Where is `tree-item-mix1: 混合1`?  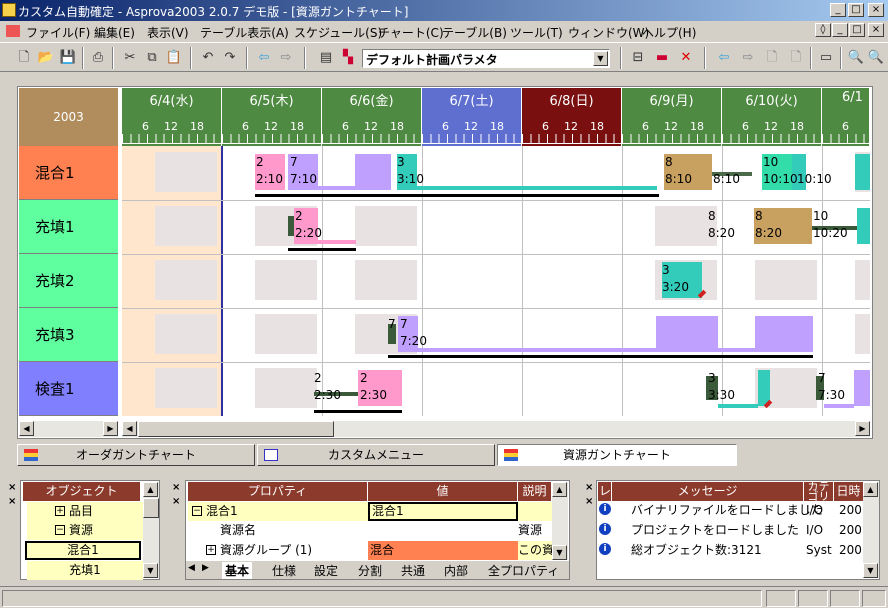 tree-item-mix1: 混合1 is located at coordinates (83, 550).